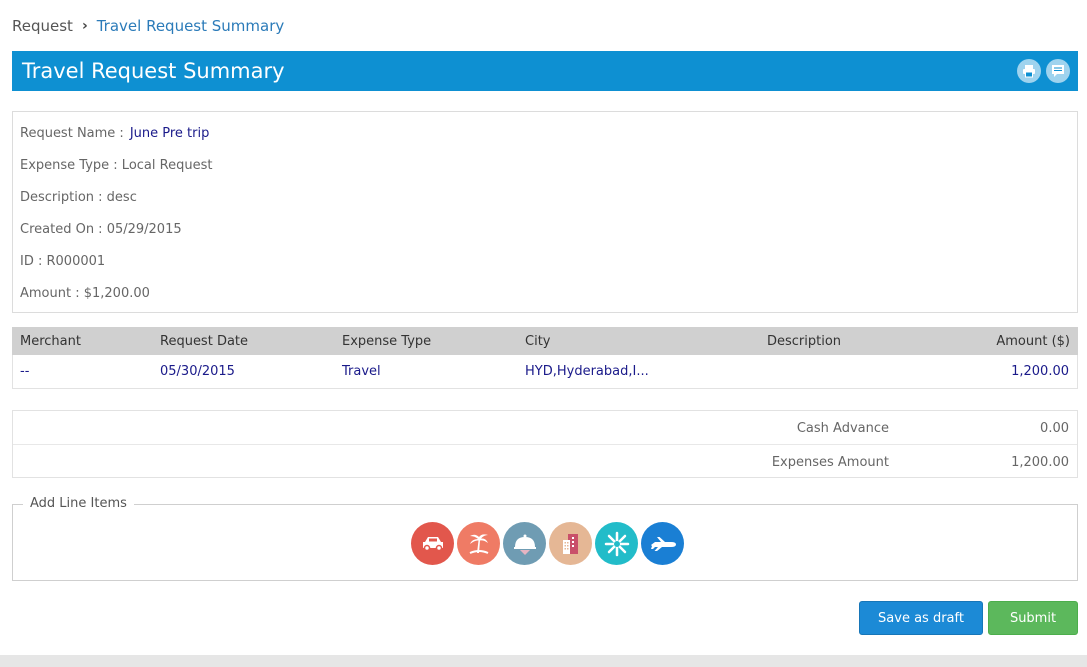 This screenshot has height=667, width=1087. What do you see at coordinates (830, 462) in the screenshot?
I see `expenses-amount-label: Expenses Amount` at bounding box center [830, 462].